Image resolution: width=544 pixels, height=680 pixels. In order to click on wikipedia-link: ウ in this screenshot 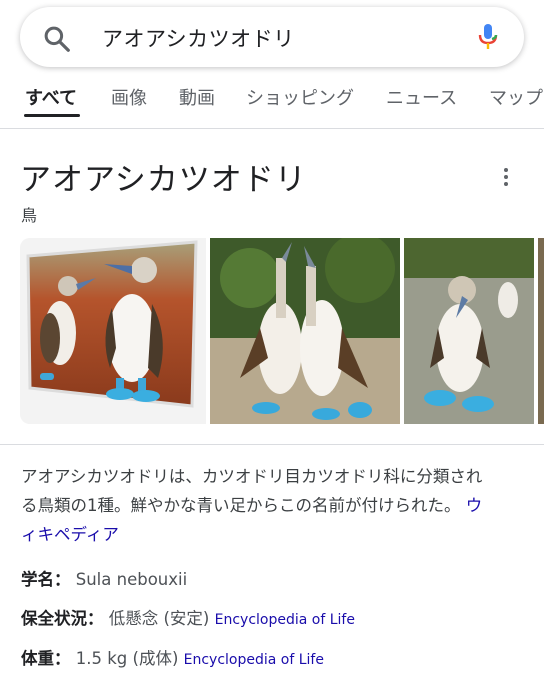, I will do `click(474, 505)`.